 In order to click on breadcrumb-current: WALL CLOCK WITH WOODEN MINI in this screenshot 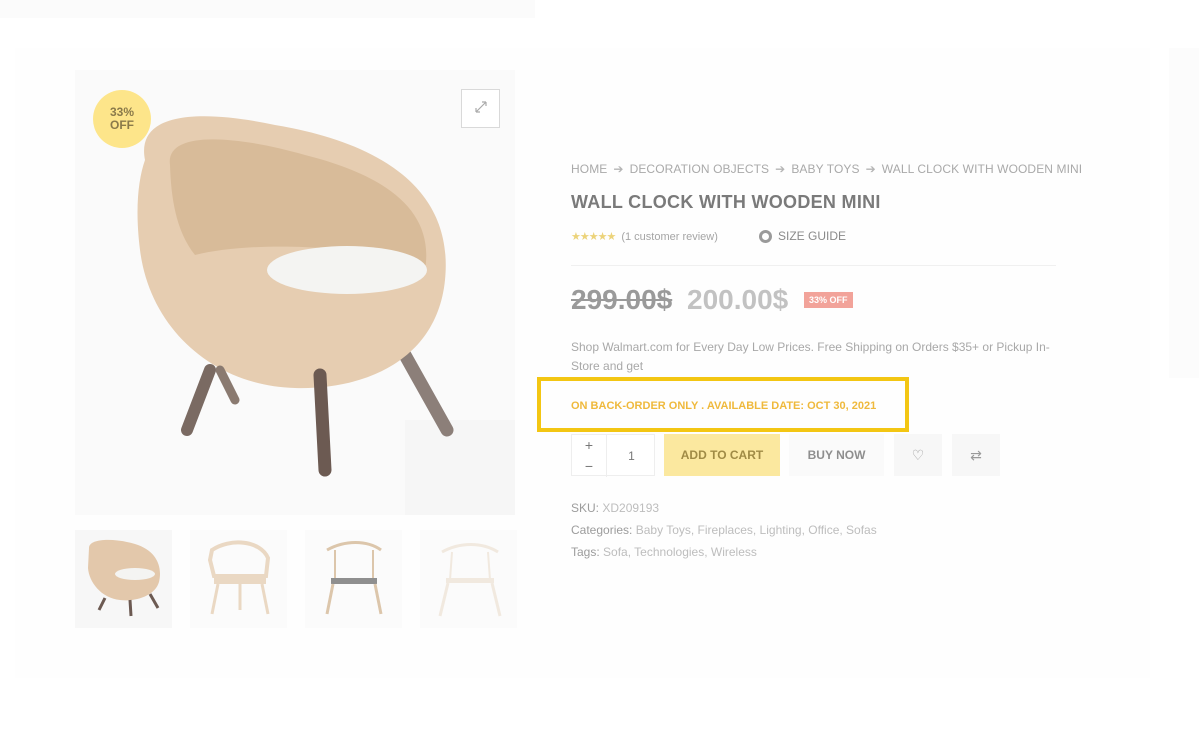, I will do `click(982, 169)`.